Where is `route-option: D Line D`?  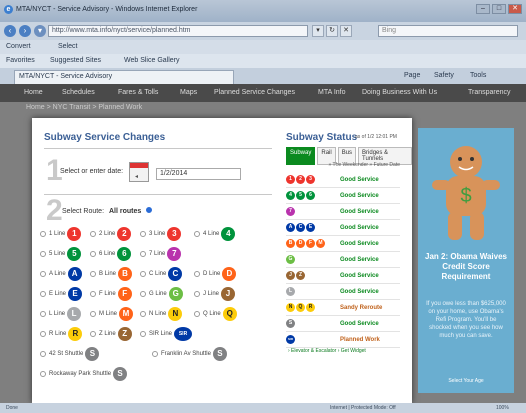
route-option: D Line D is located at coordinates (215, 274).